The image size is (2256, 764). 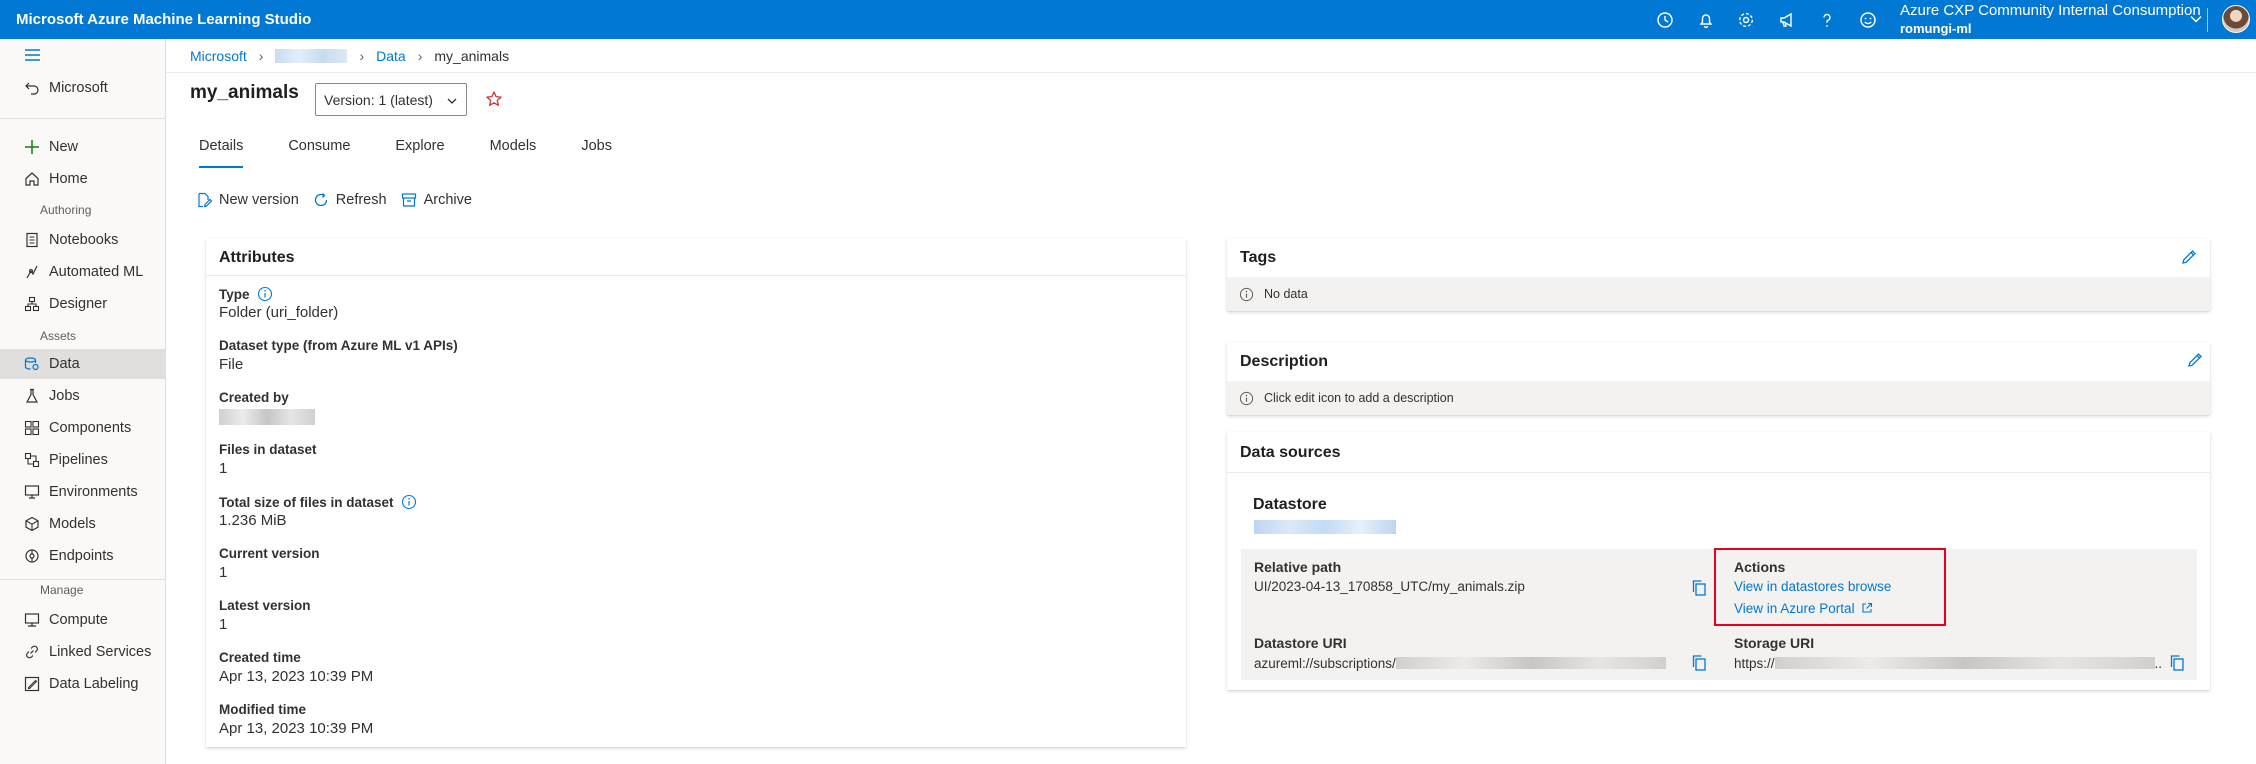 I want to click on notebook-icon, so click(x=32, y=240).